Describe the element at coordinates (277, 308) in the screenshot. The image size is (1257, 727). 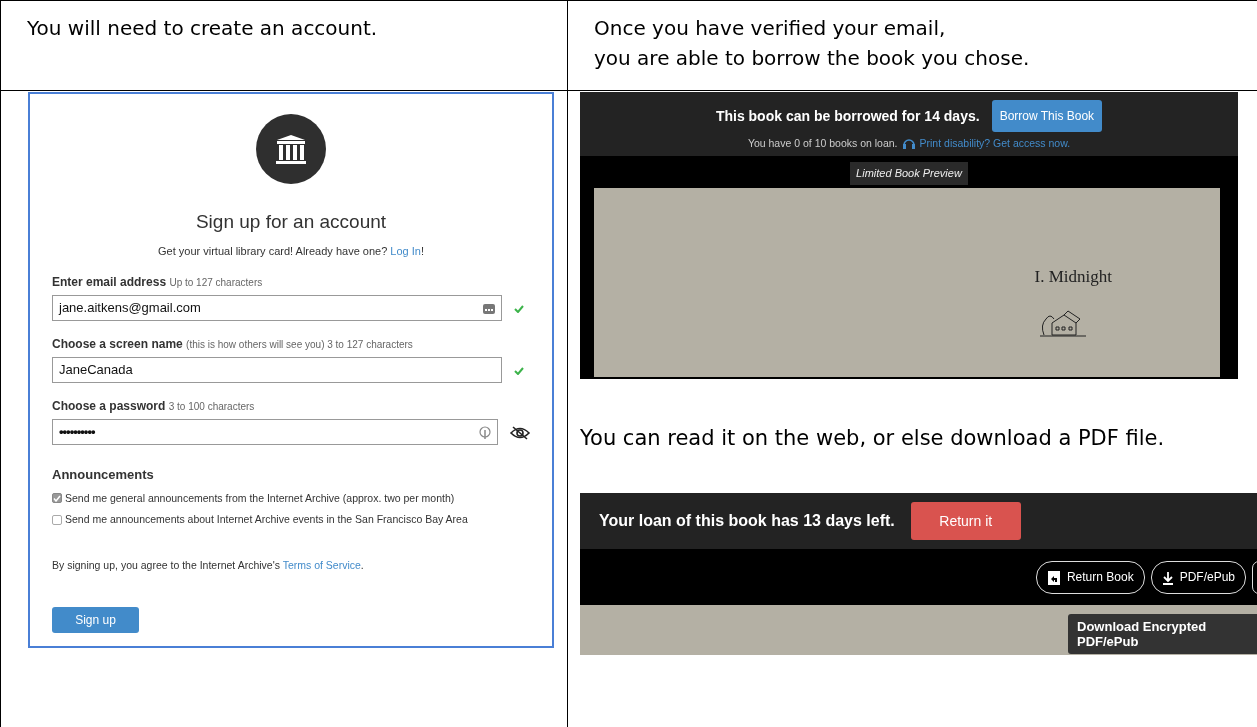
I see `input-field: jane.aitkens@gmail.com` at that location.